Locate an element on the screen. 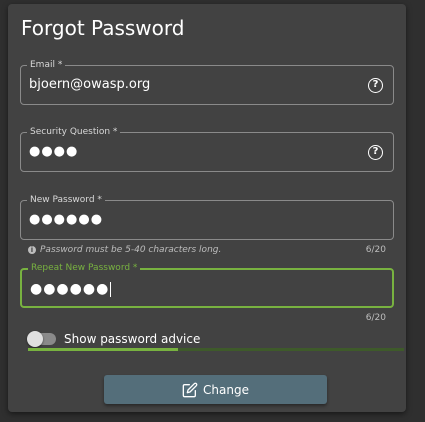  text-caret is located at coordinates (111, 289).